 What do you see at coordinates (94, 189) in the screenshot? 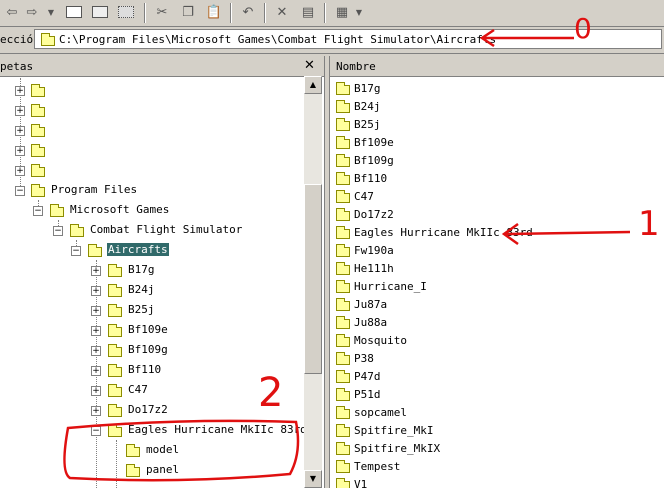
I see `tree-node-label: Program Files` at bounding box center [94, 189].